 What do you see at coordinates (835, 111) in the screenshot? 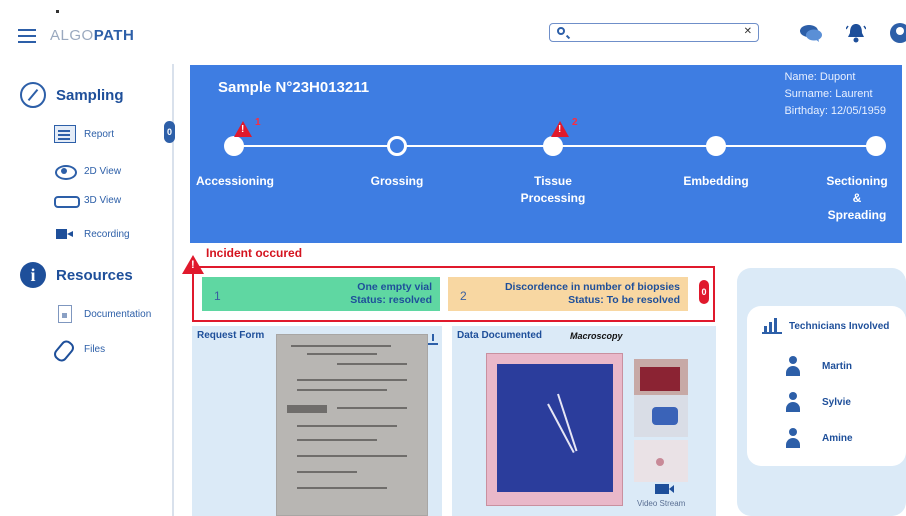
I see `patient-birthday: Birthday: 12/05/1959` at bounding box center [835, 111].